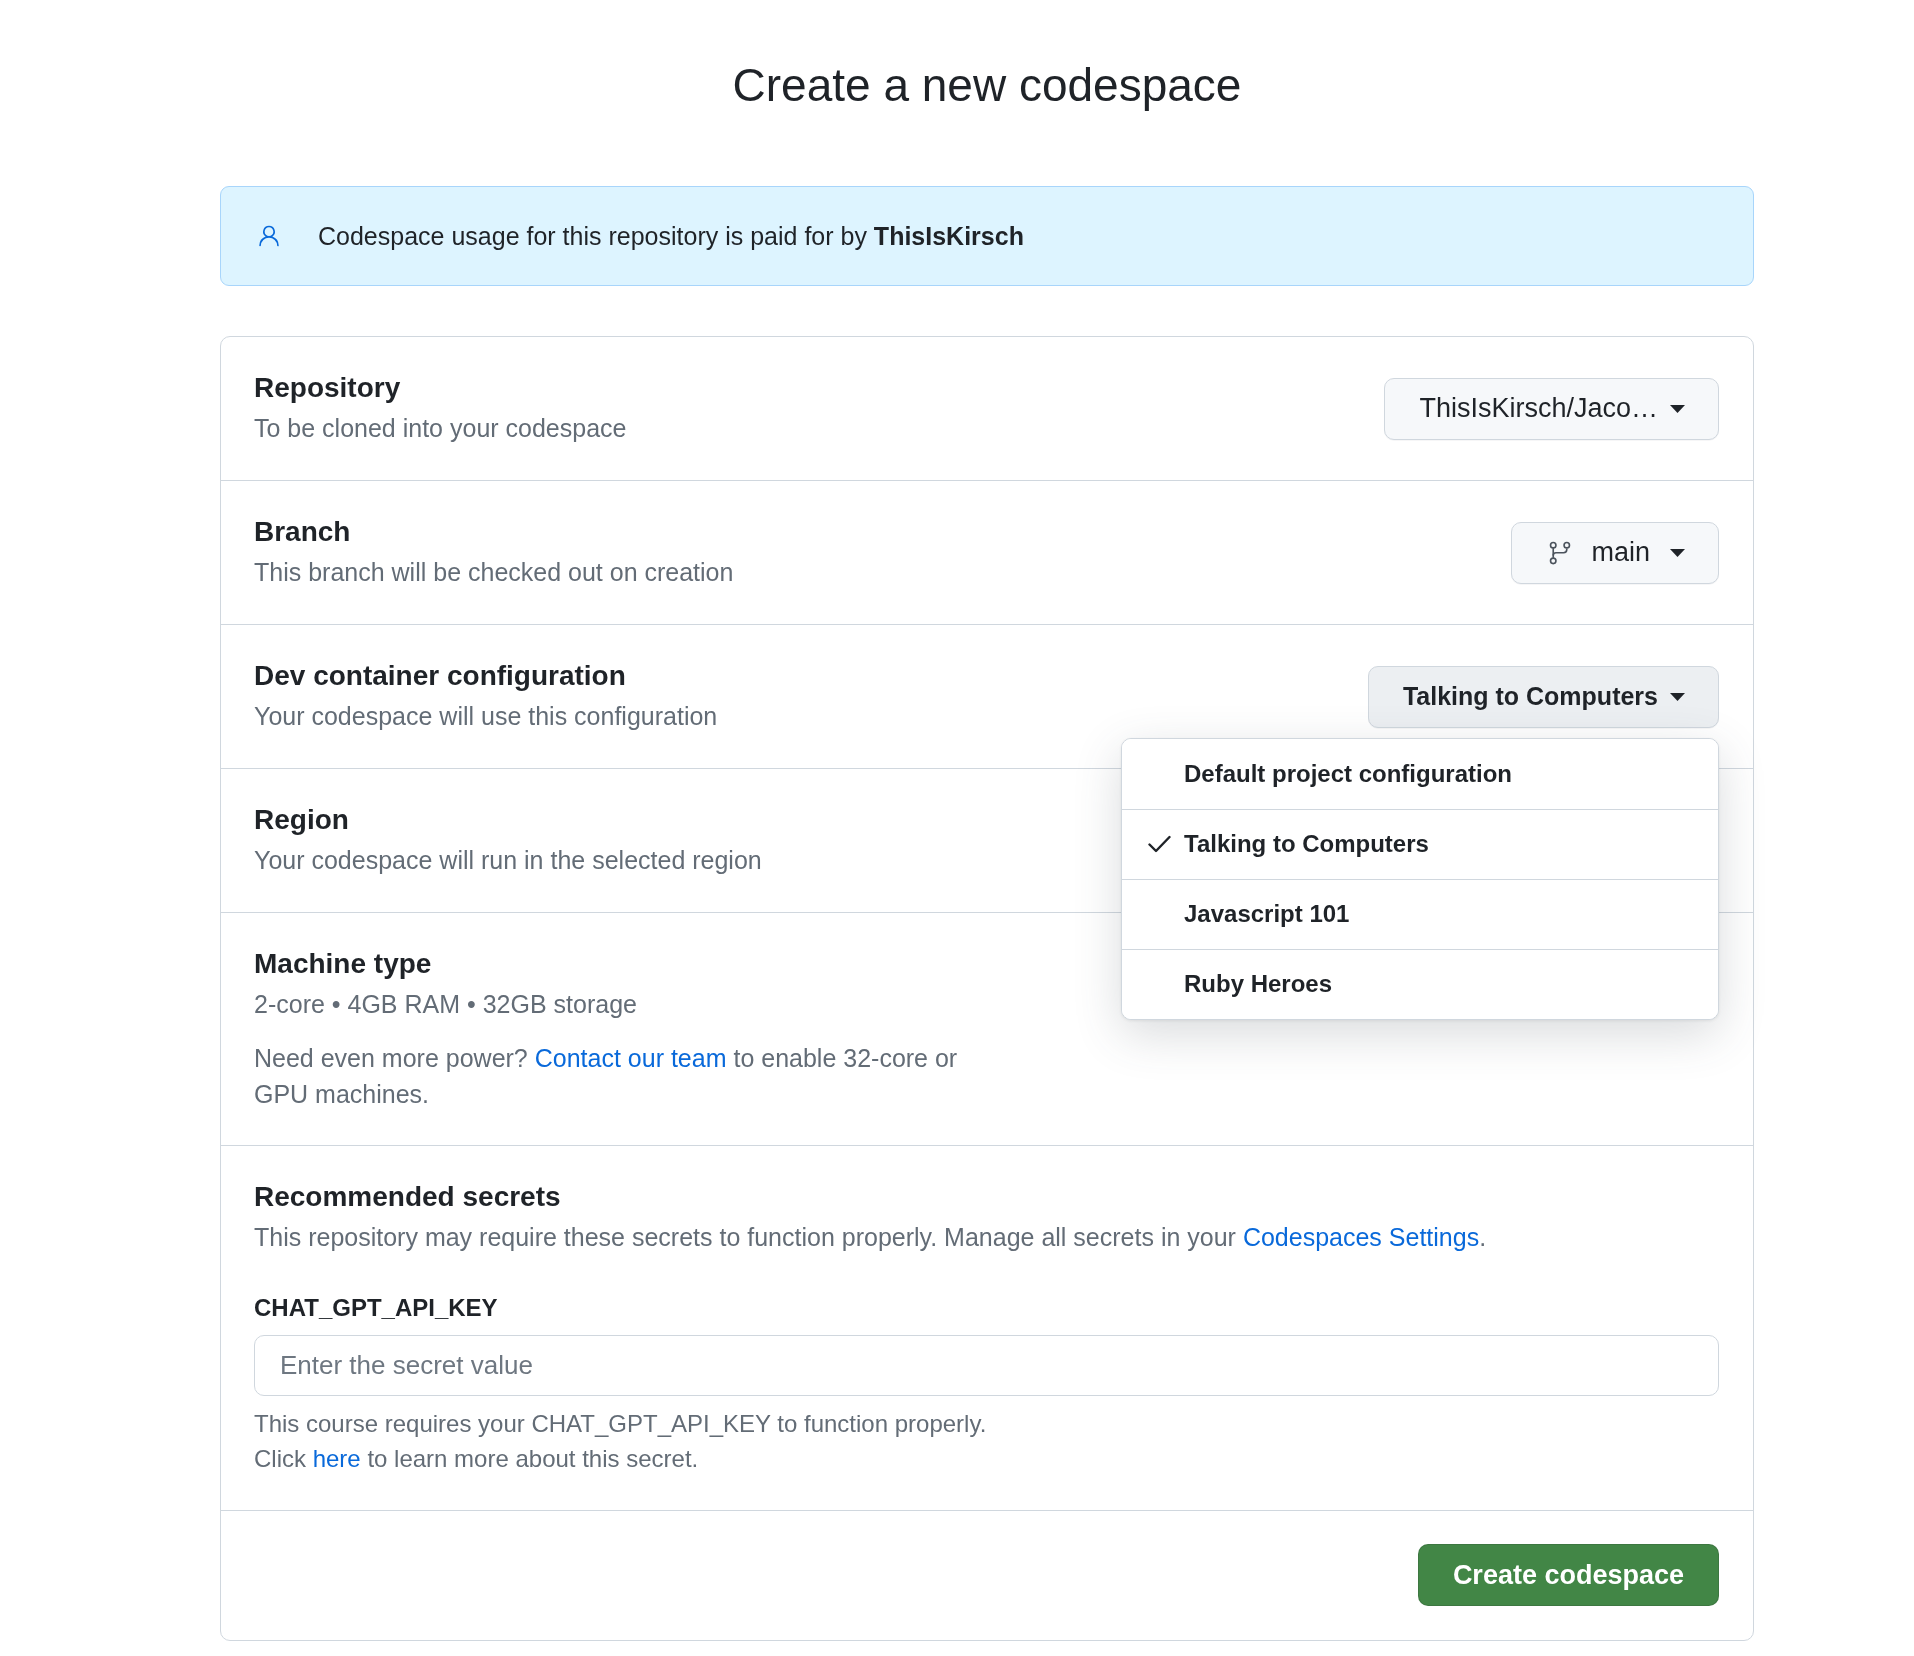 This screenshot has width=1914, height=1656. I want to click on page-title: Create a new codespace, so click(987, 85).